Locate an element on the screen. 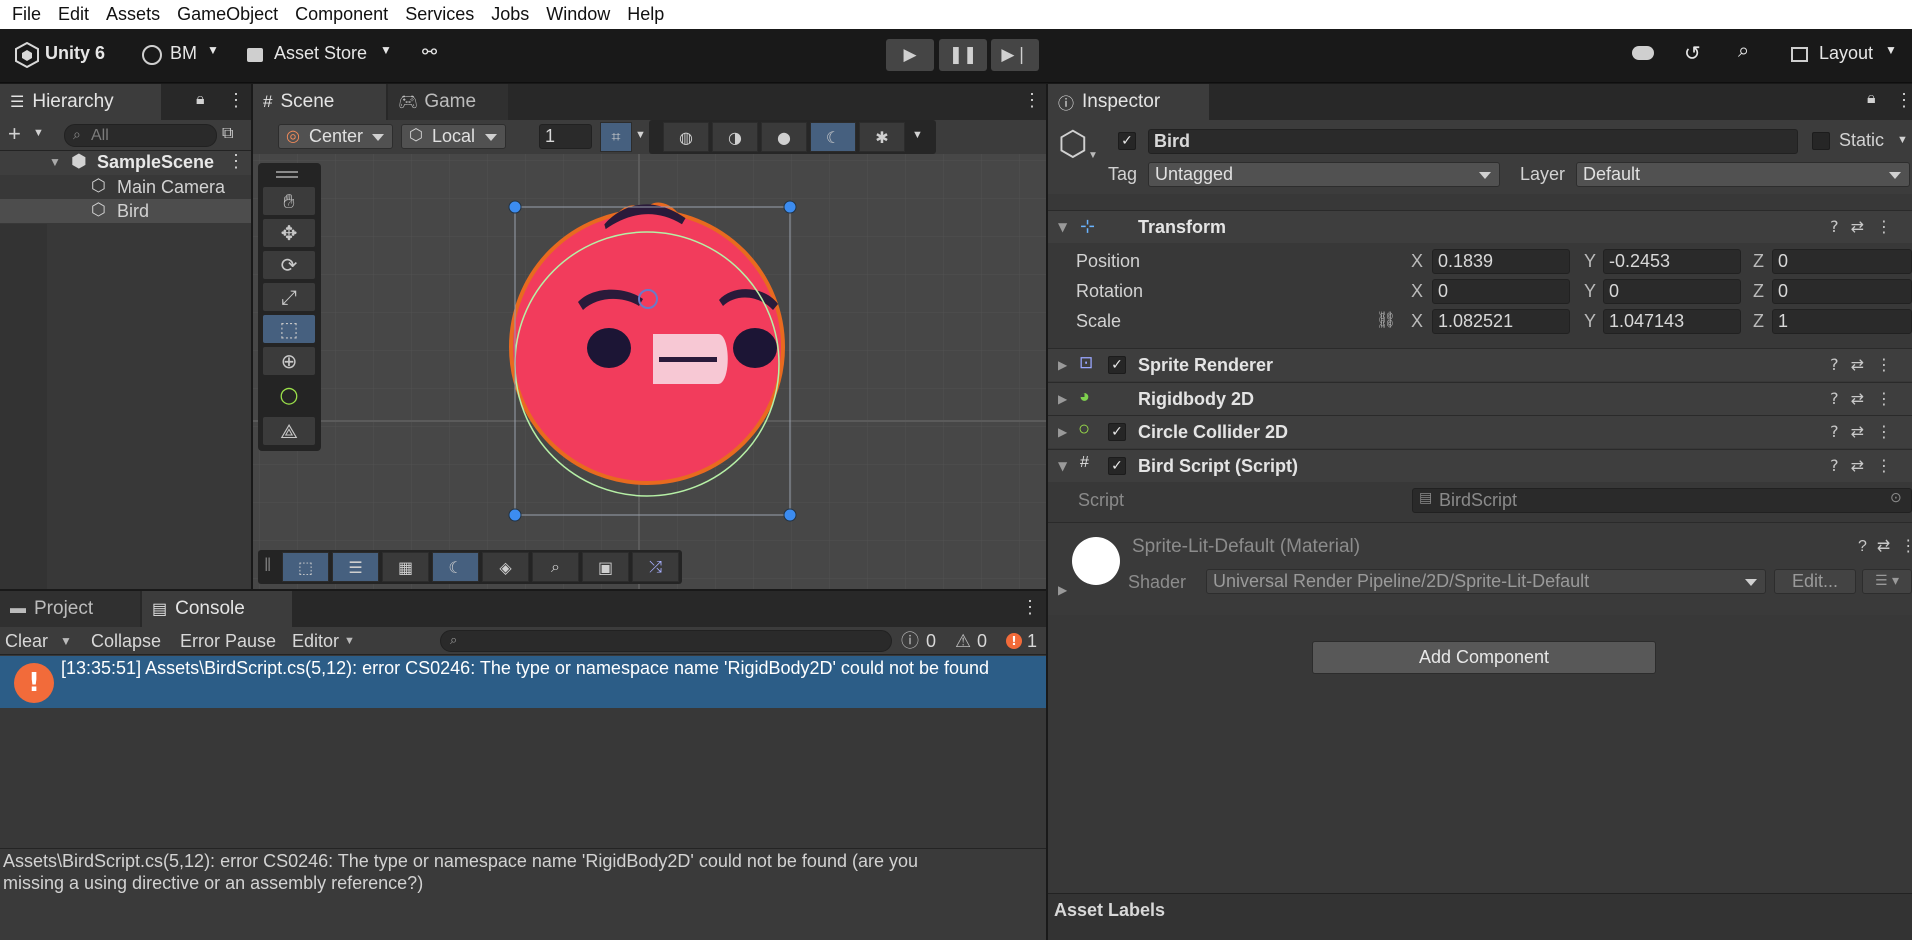 The image size is (1912, 940). grid-snap-chevron-icon: ▼ is located at coordinates (640, 135).